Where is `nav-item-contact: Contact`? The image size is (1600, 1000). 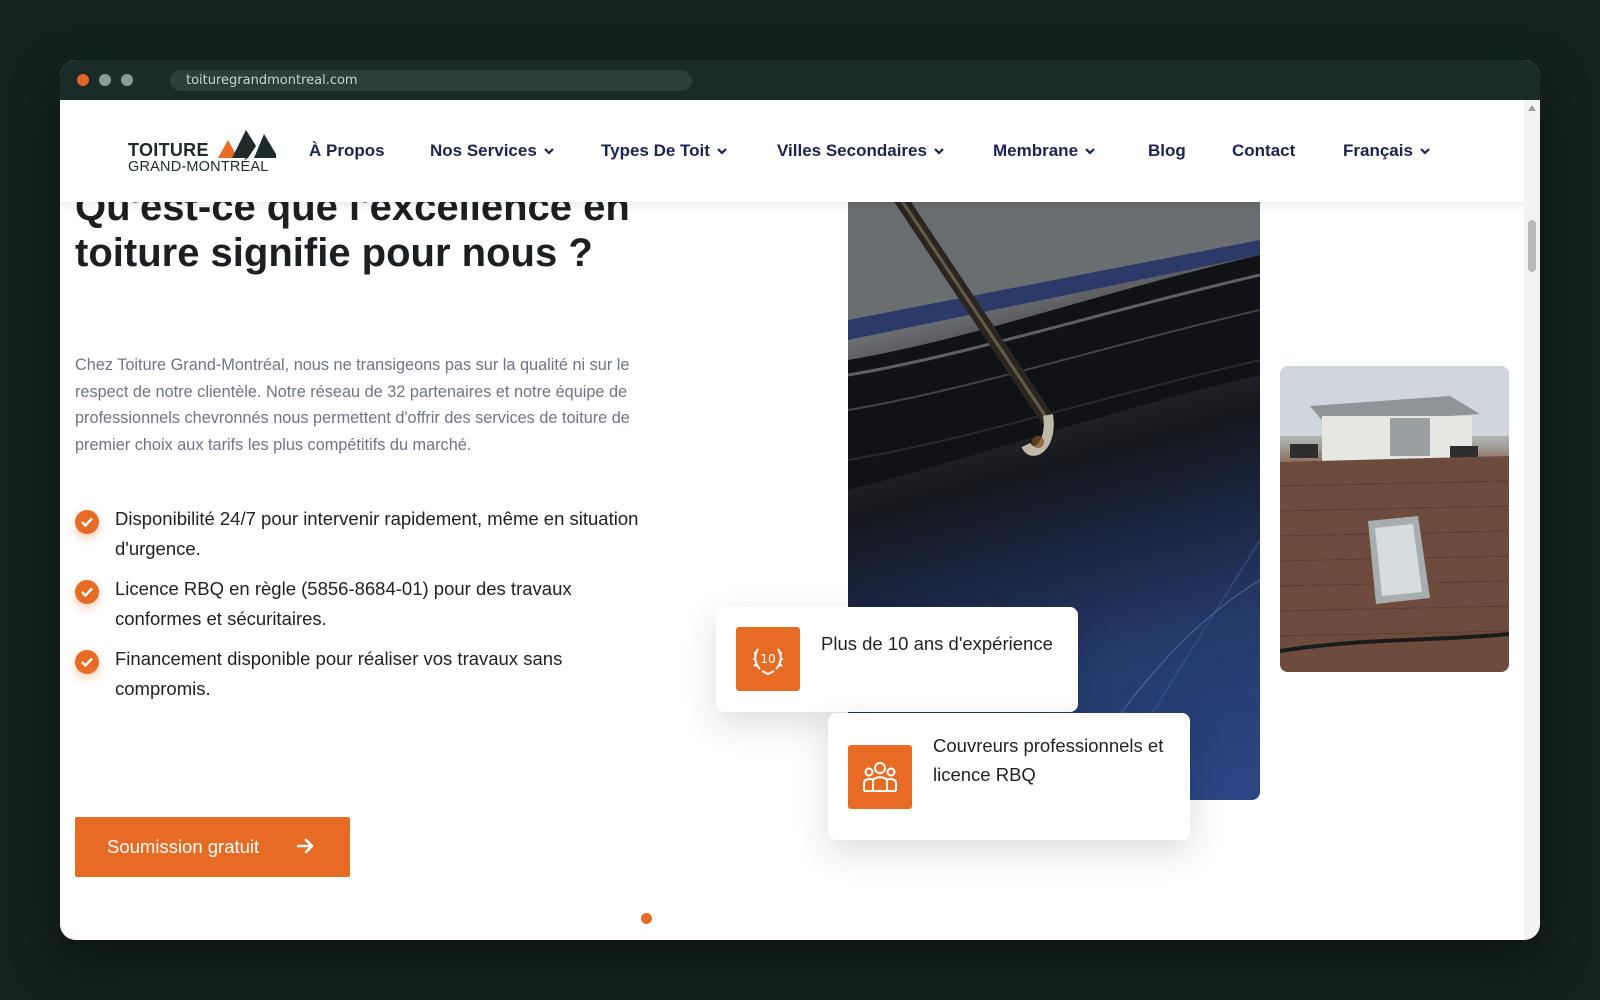 nav-item-contact: Contact is located at coordinates (1263, 151).